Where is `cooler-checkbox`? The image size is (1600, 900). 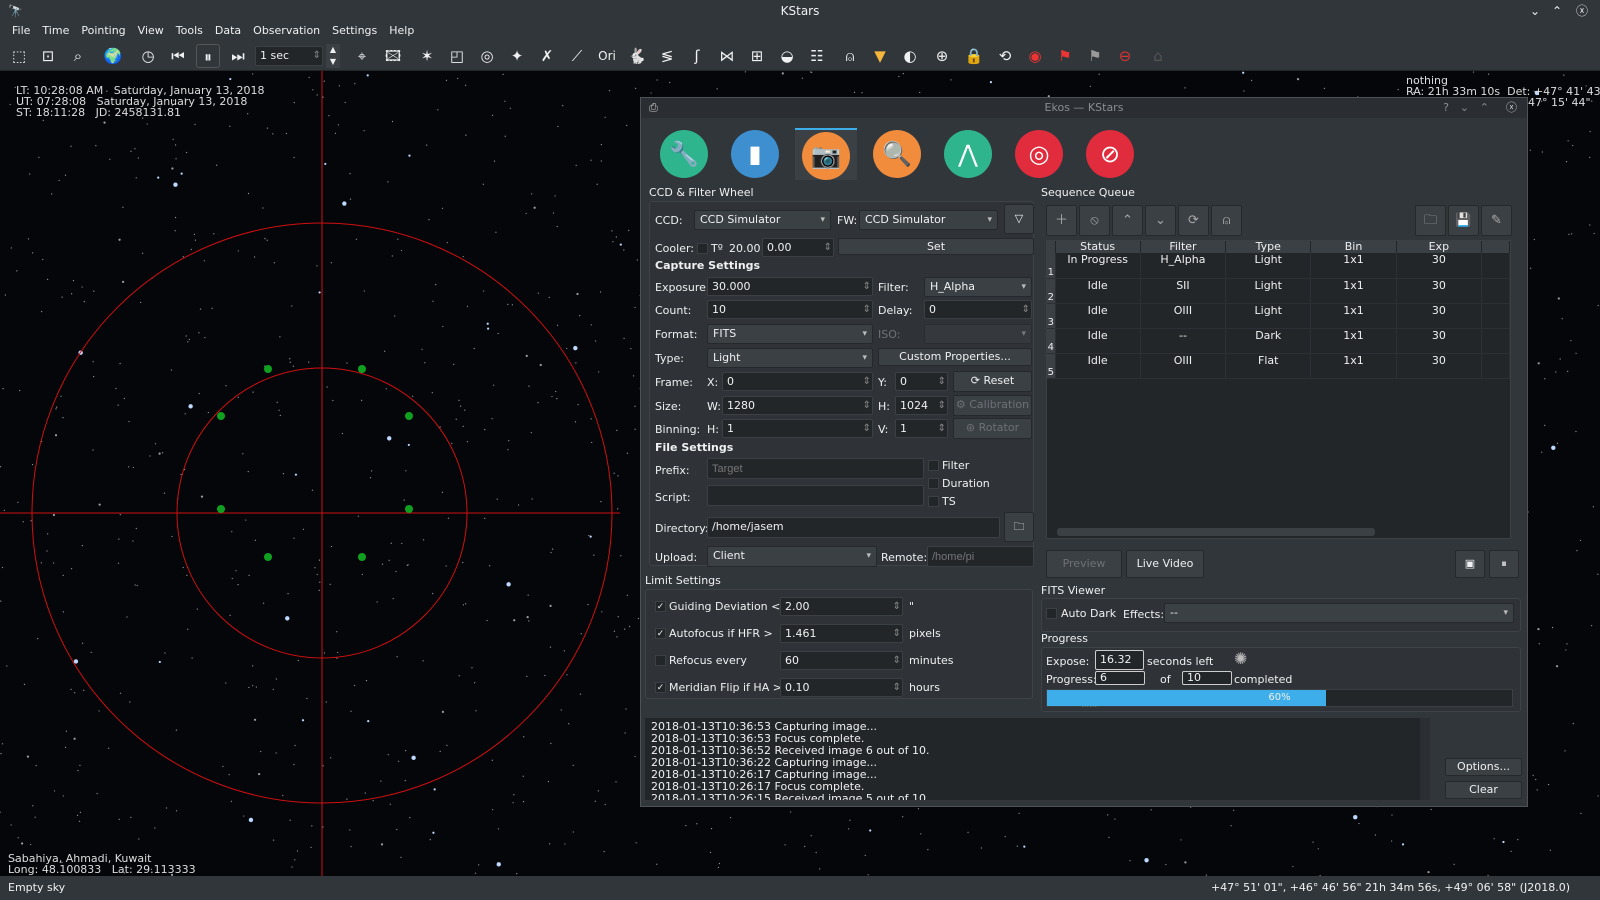
cooler-checkbox is located at coordinates (702, 248).